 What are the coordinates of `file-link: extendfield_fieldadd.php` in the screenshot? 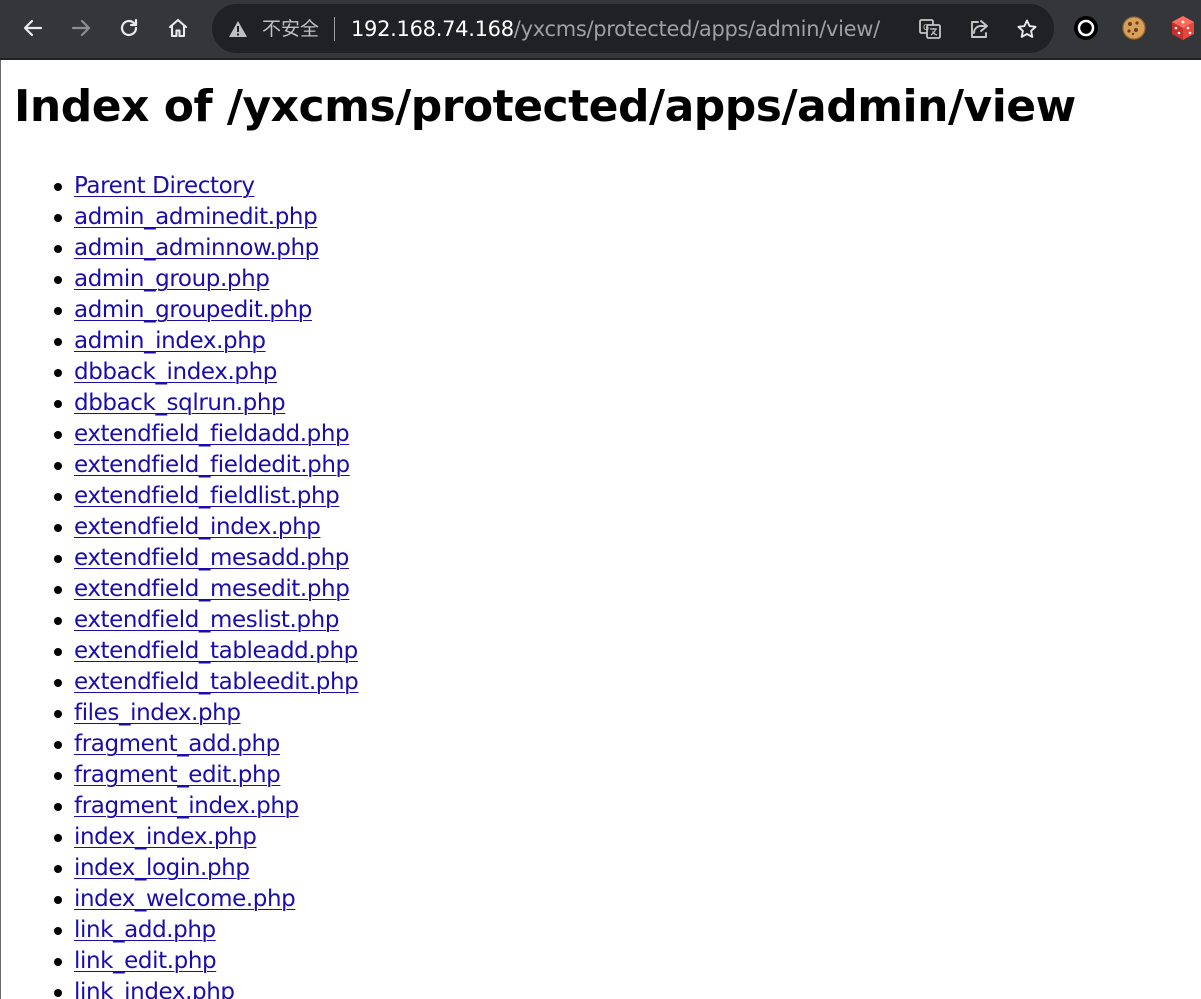 It's located at (212, 434).